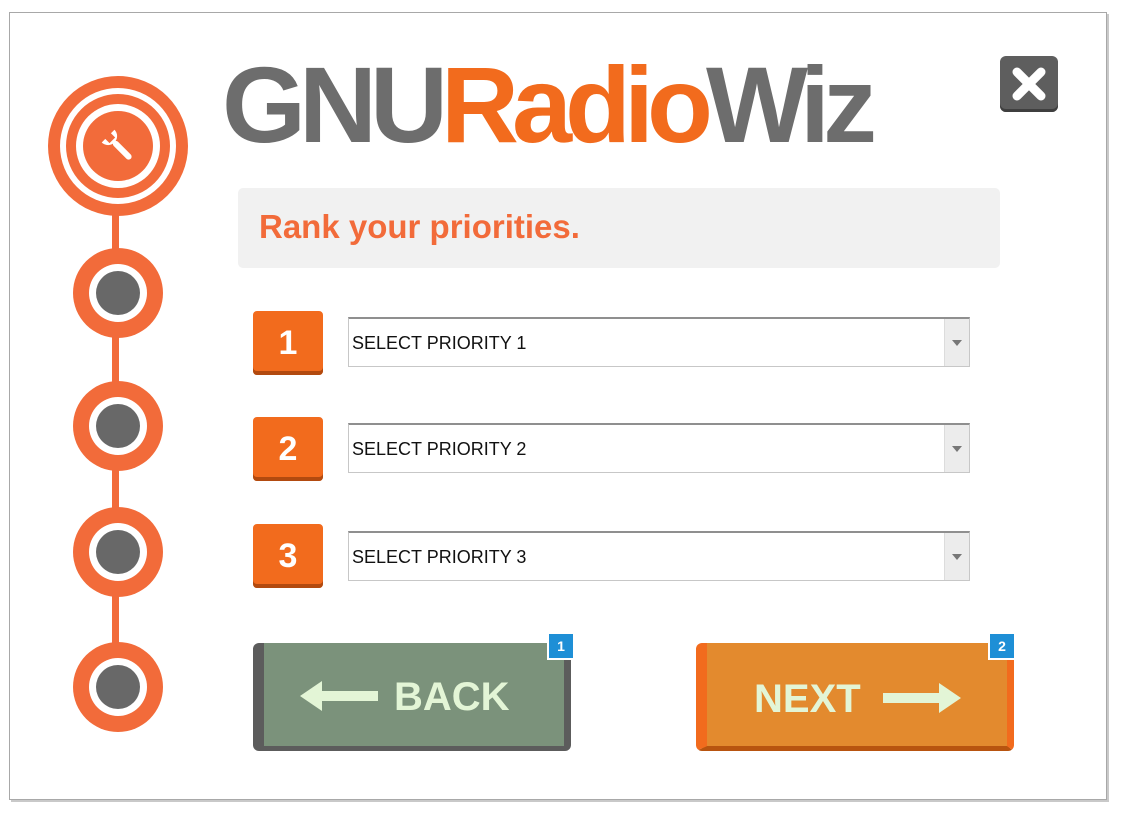 The width and height of the screenshot is (1125, 821). I want to click on priority-2-select: SELECT PRIORITY 2, so click(659, 448).